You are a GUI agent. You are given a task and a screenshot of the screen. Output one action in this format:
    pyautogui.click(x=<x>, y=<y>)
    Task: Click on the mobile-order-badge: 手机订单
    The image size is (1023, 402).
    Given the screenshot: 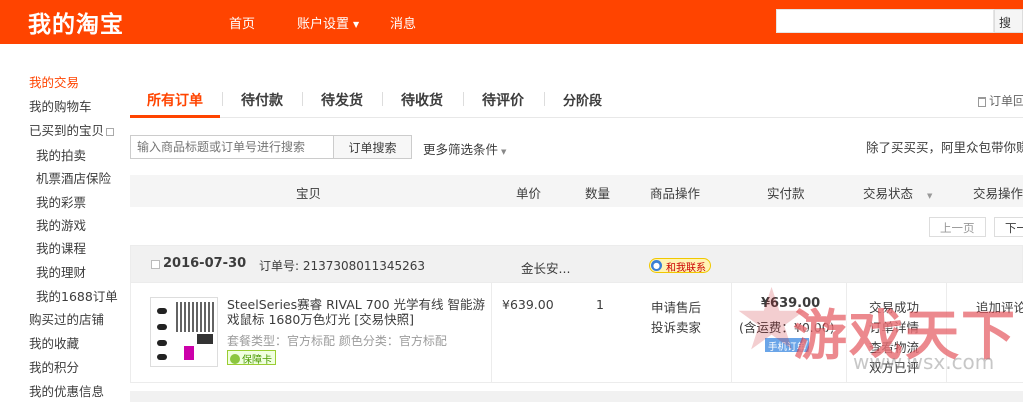 What is the action you would take?
    pyautogui.click(x=787, y=345)
    